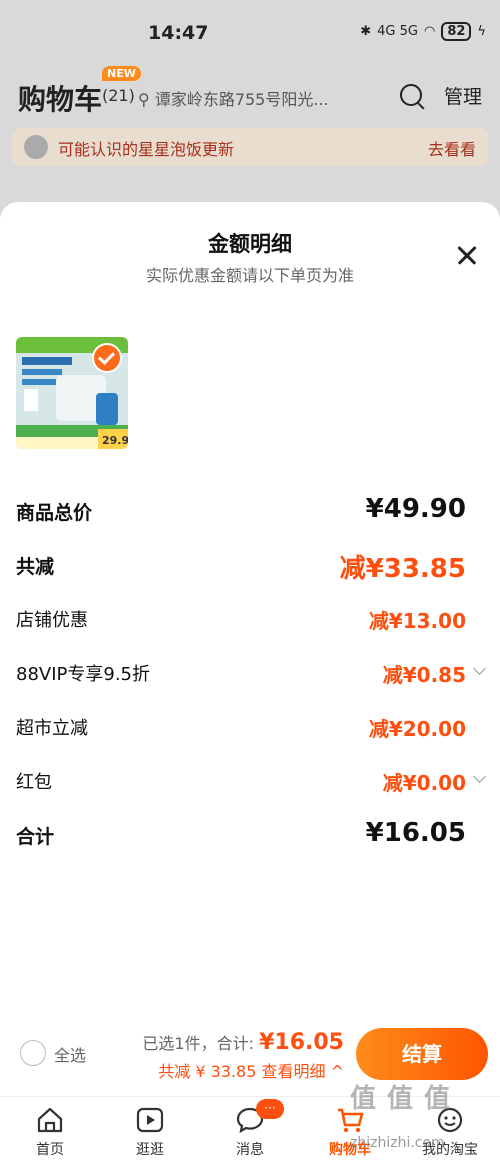 The image size is (500, 1165). Describe the element at coordinates (249, 275) in the screenshot. I see `sheet-subtitle: 实际优惠金额请以下单页为准` at that location.